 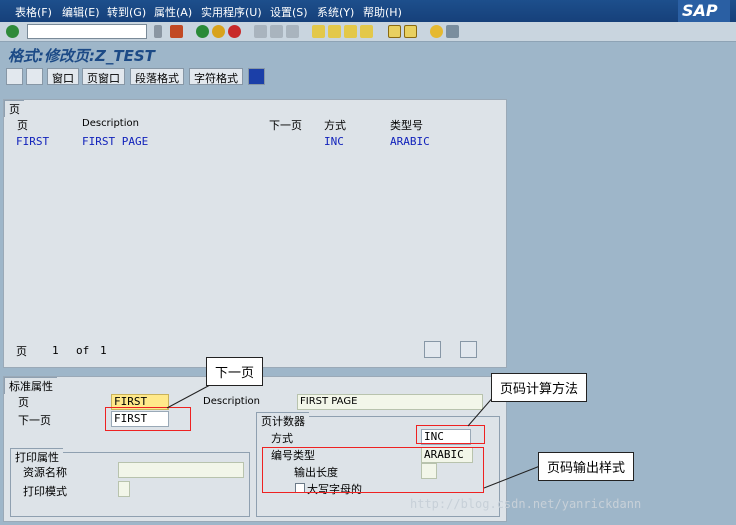 What do you see at coordinates (390, 402) in the screenshot?
I see `description-field: FIRST PAGE` at bounding box center [390, 402].